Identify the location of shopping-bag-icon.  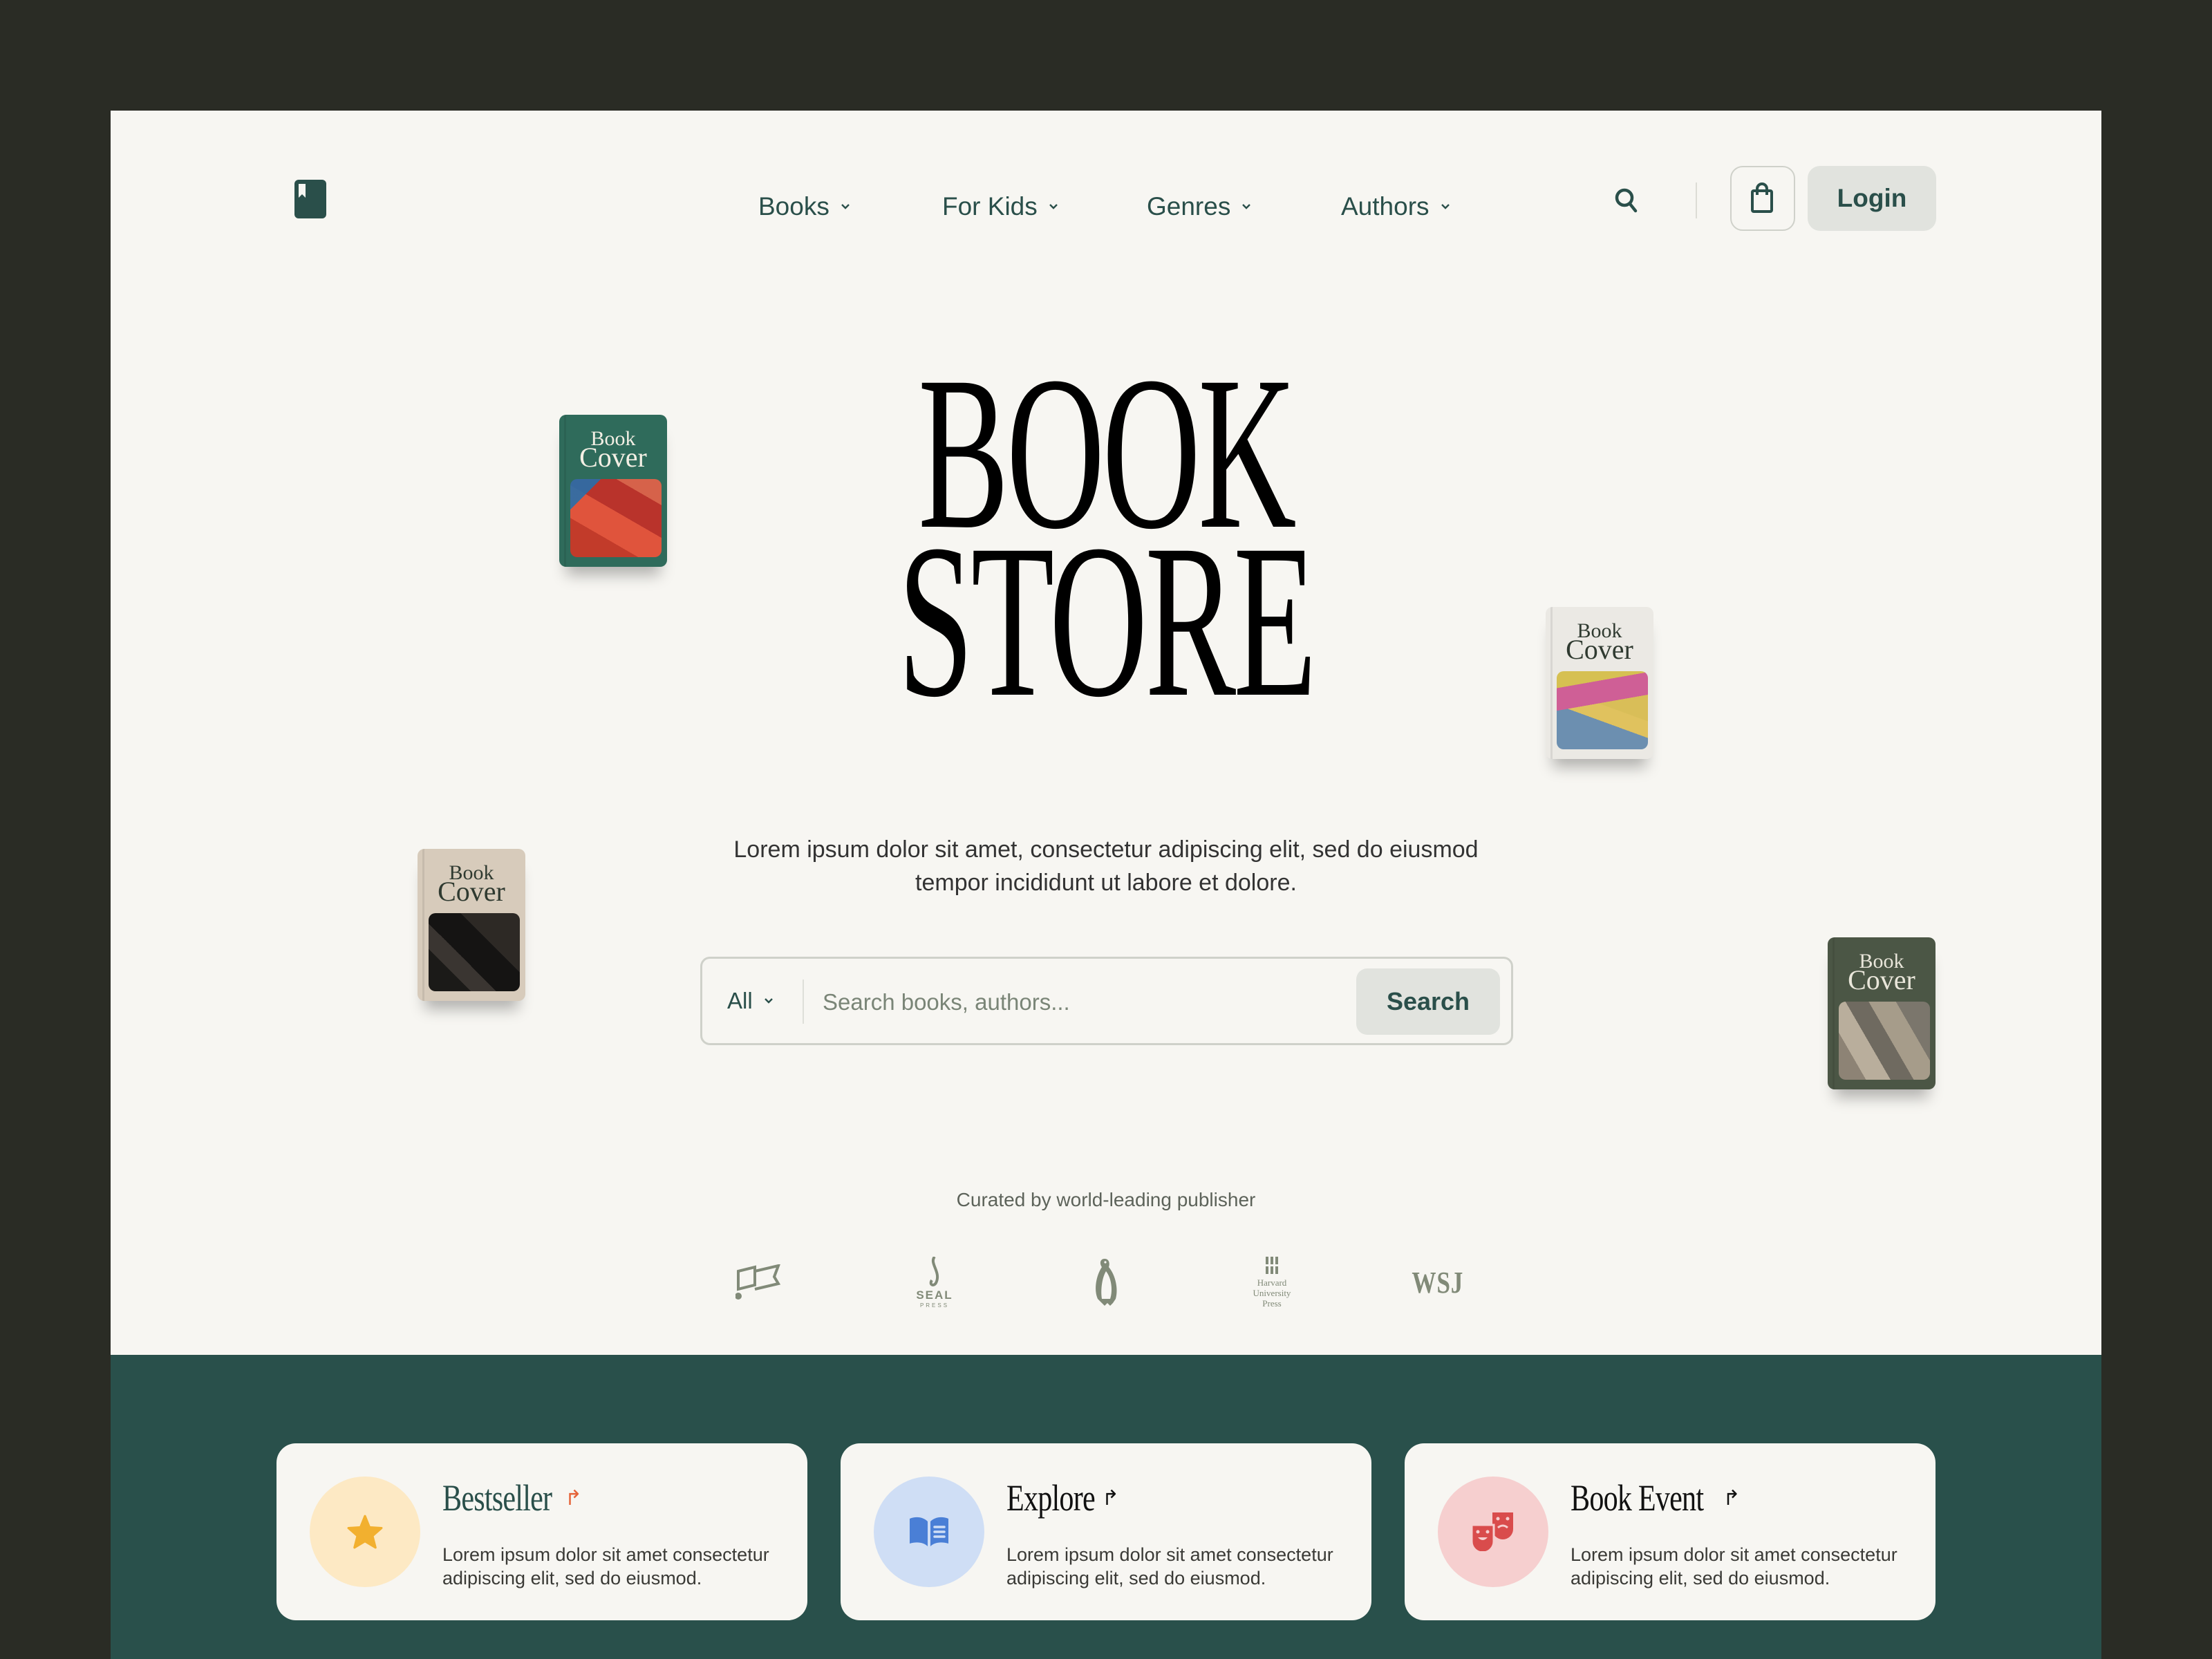
(1762, 198).